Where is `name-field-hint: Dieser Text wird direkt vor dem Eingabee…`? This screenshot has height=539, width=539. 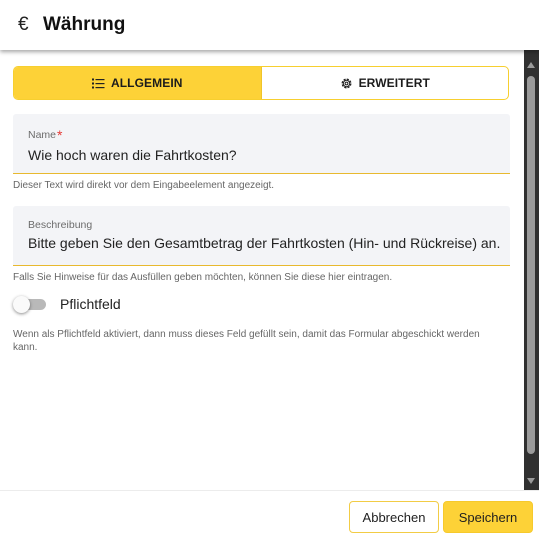
name-field-hint: Dieser Text wird direkt vor dem Eingabee… is located at coordinates (144, 185).